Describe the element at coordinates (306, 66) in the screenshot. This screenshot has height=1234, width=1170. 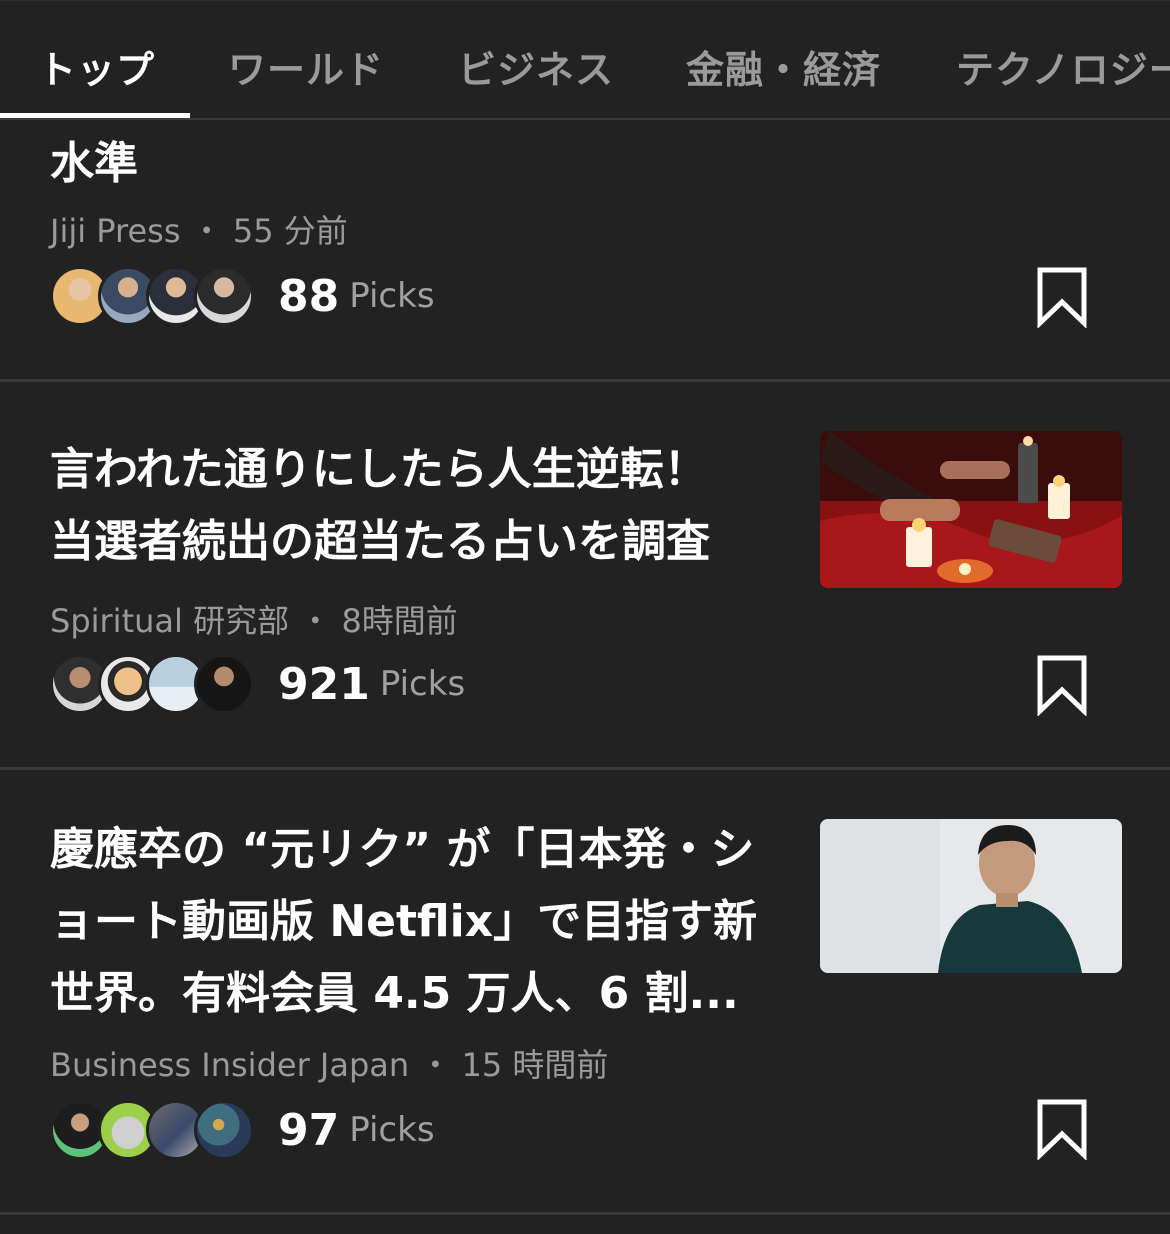
I see `tab-world: ワールド` at that location.